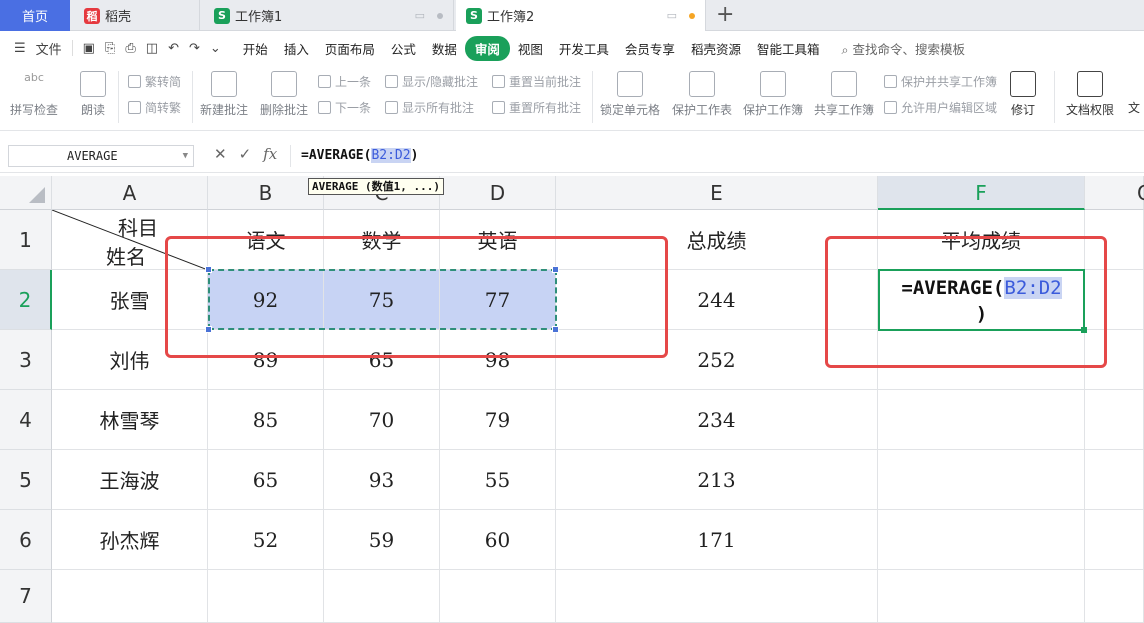 This screenshot has height=623, width=1144. What do you see at coordinates (382, 596) in the screenshot?
I see `cell-c7` at bounding box center [382, 596].